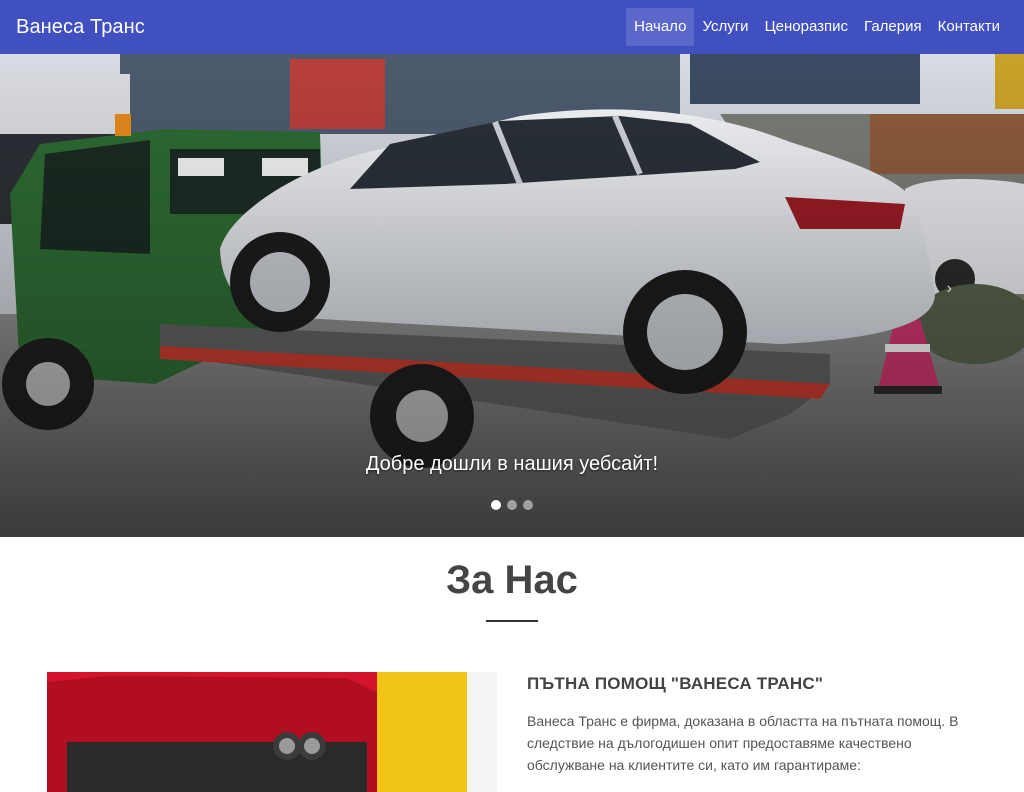 The image size is (1024, 792). What do you see at coordinates (660, 27) in the screenshot?
I see `nav-item-home: Начало` at bounding box center [660, 27].